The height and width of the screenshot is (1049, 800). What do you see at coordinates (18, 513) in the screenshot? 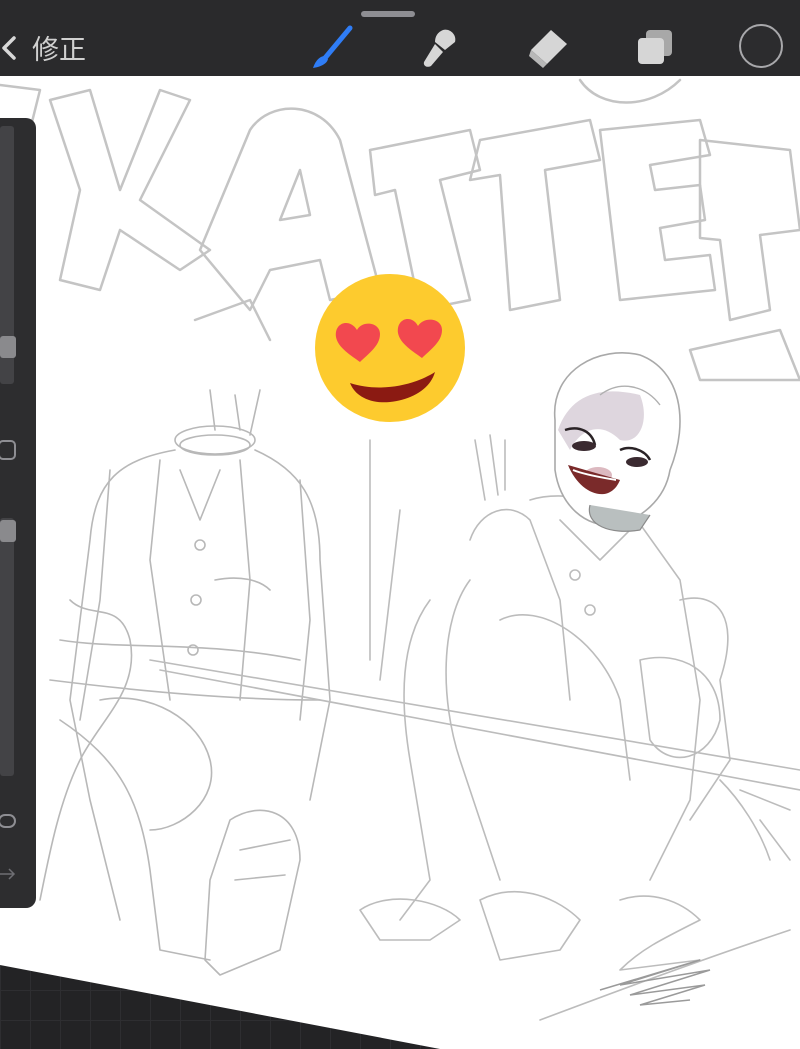
I see `left-sidebar` at bounding box center [18, 513].